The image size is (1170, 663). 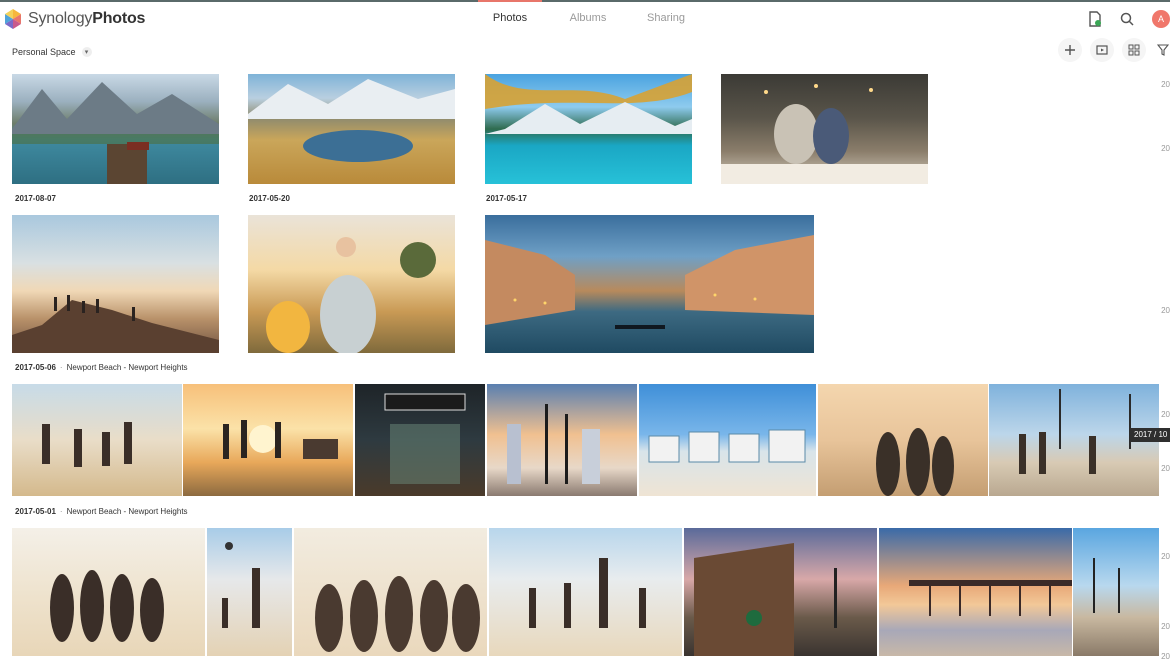 I want to click on tab-albums: Albums, so click(x=588, y=19).